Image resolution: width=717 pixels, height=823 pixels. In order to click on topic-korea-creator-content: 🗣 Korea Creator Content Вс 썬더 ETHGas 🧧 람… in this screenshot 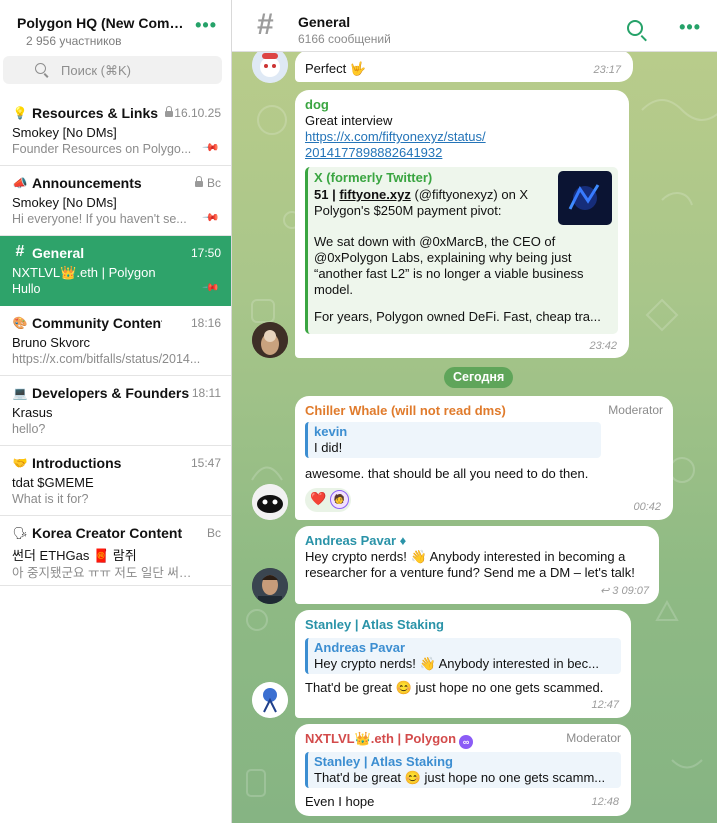, I will do `click(115, 551)`.